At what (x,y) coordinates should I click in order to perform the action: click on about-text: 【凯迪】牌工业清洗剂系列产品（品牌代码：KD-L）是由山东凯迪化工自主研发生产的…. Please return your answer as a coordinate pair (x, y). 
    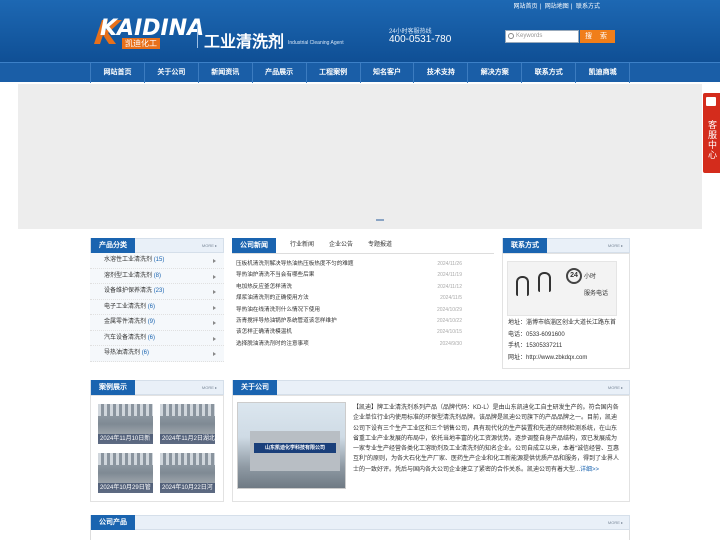
    Looking at the image, I should click on (486, 439).